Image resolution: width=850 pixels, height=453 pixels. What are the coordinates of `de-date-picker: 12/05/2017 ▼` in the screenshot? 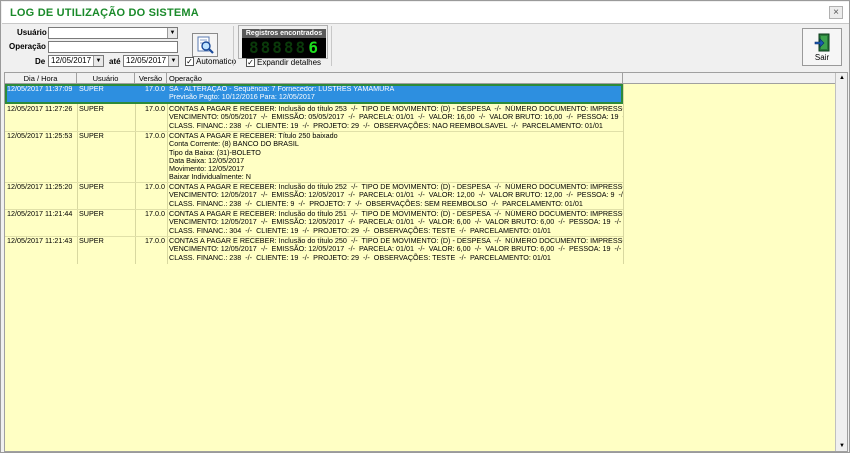 It's located at (76, 61).